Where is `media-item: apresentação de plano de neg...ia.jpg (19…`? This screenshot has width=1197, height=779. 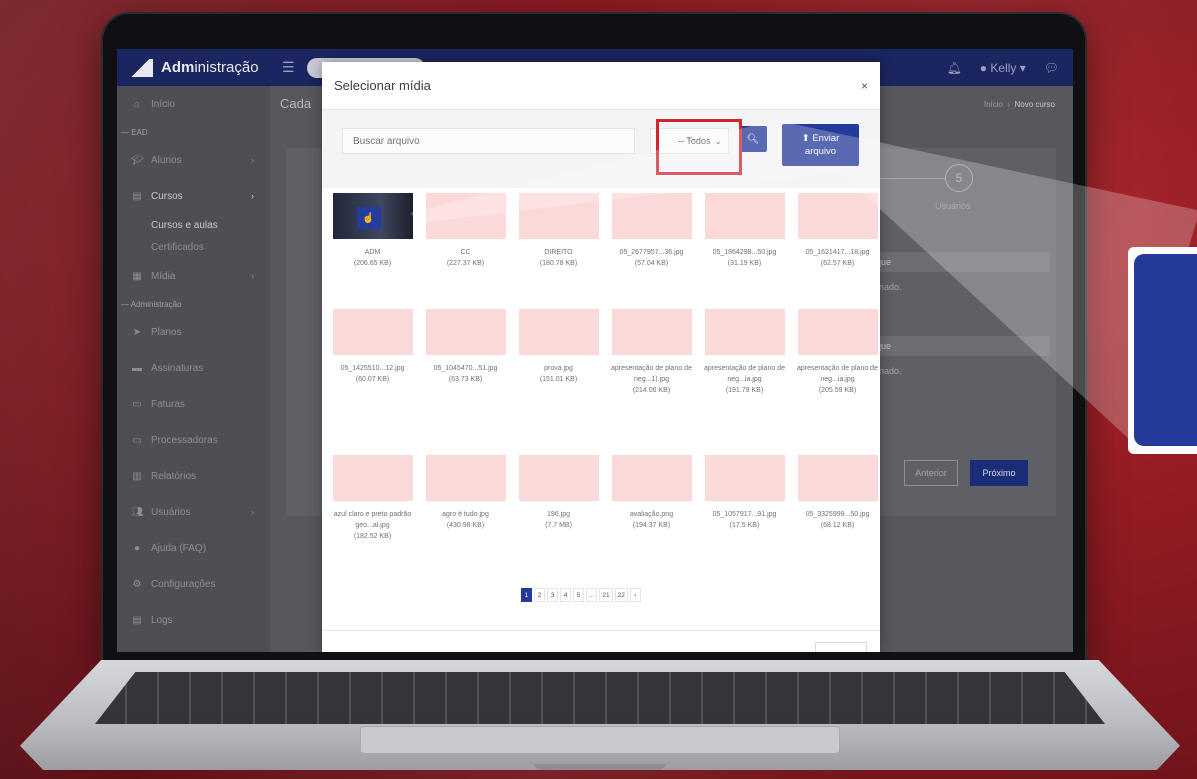
media-item: apresentação de plano de neg...ia.jpg (19… is located at coordinates (744, 352).